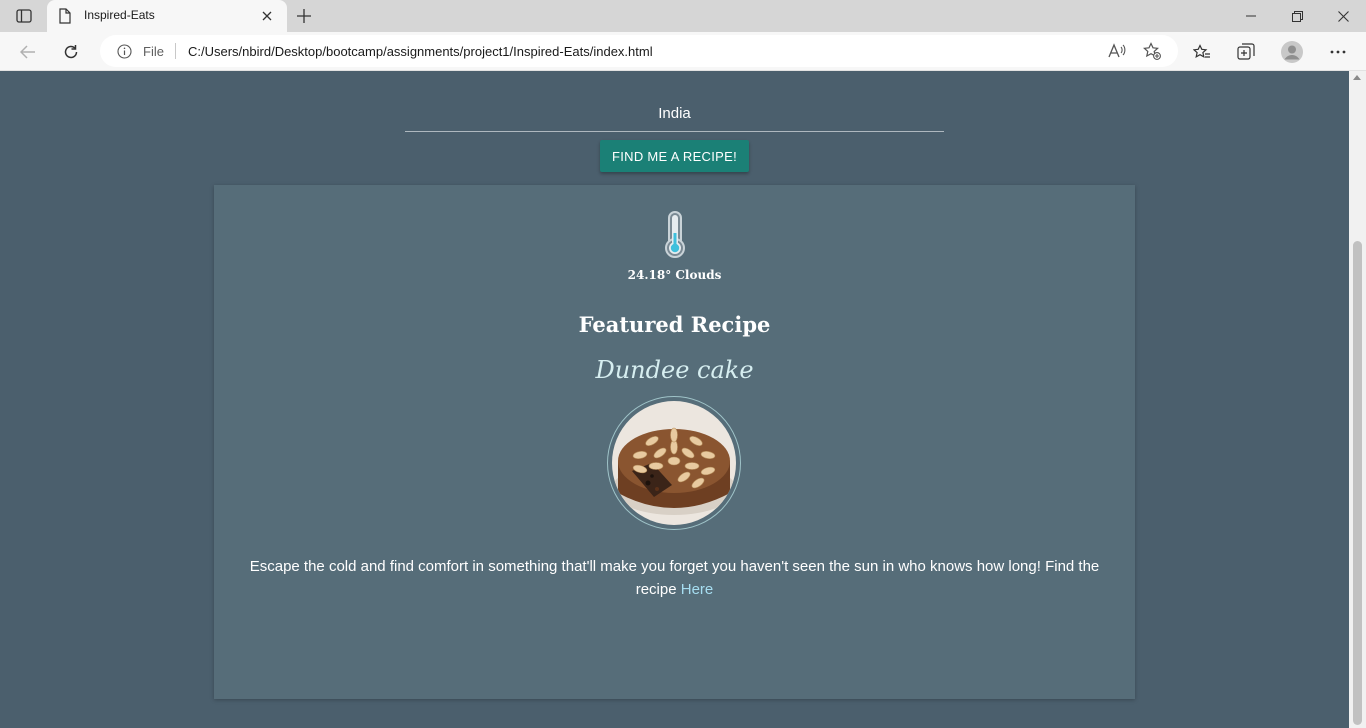 The height and width of the screenshot is (728, 1366). Describe the element at coordinates (267, 16) in the screenshot. I see `close-tab-icon` at that location.